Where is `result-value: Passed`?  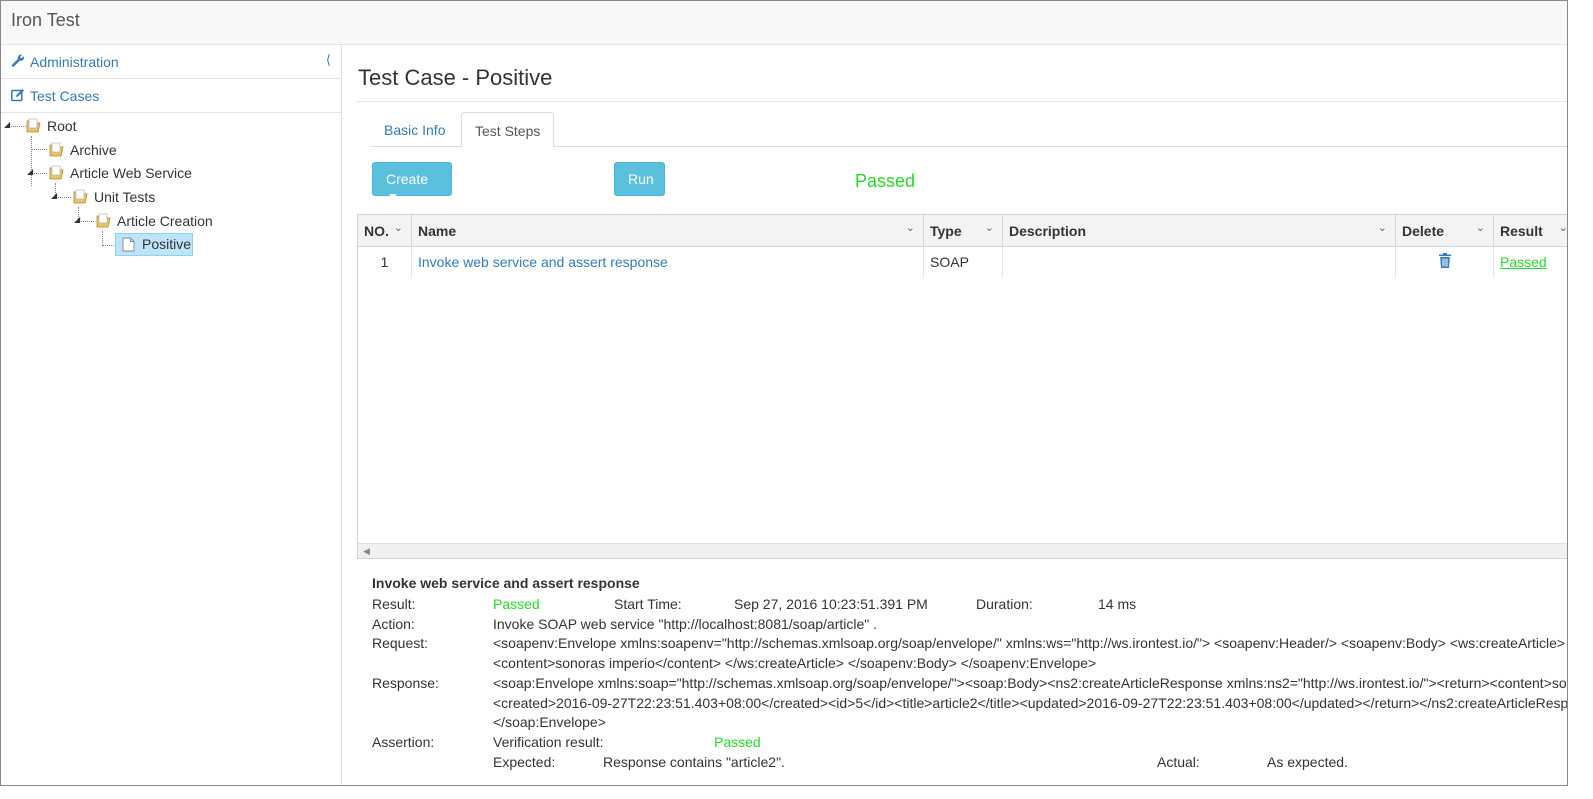 result-value: Passed is located at coordinates (516, 604).